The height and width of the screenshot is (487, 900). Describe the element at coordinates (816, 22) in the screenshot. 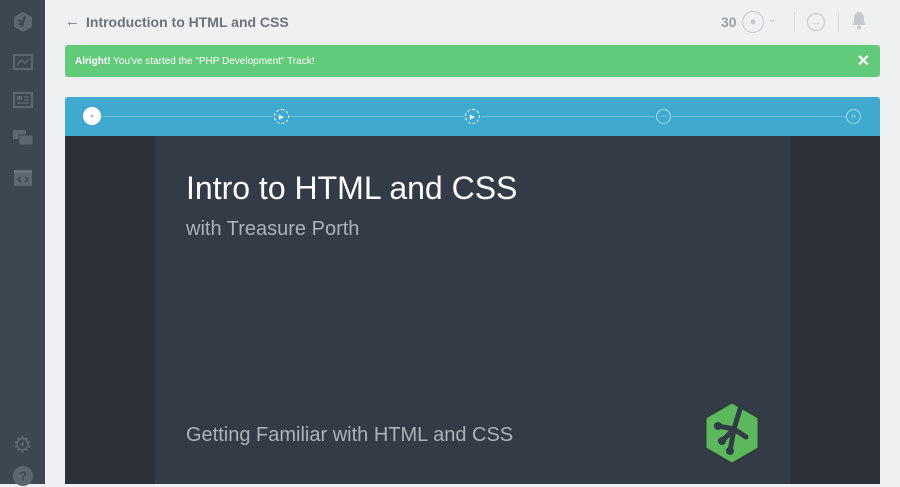

I see `sign-out-arrow-icon: →` at that location.